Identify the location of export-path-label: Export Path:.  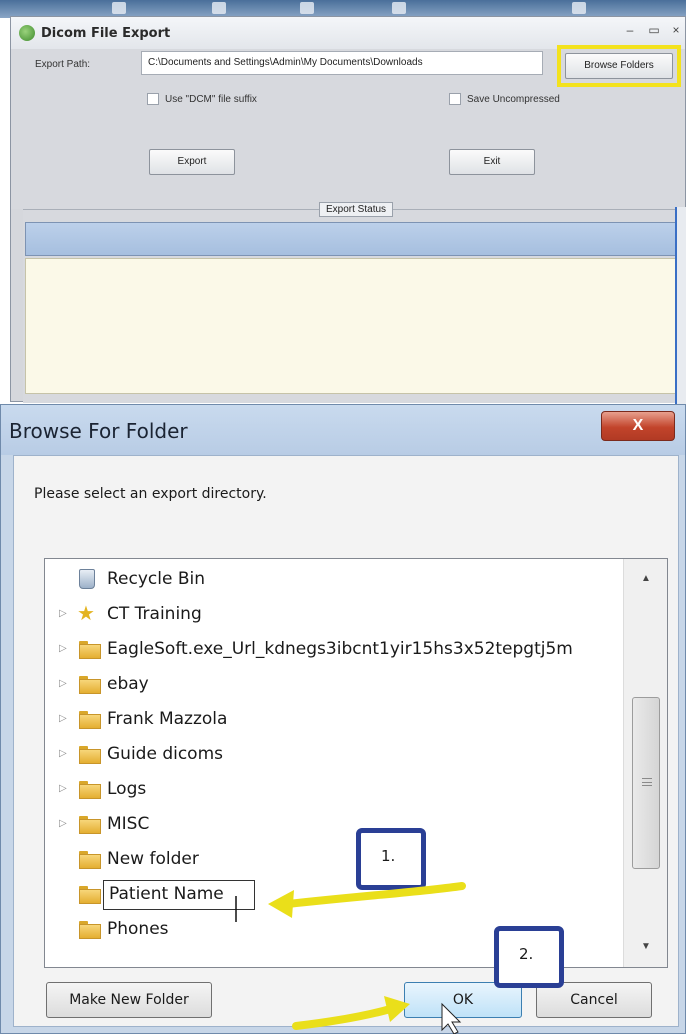
(63, 64).